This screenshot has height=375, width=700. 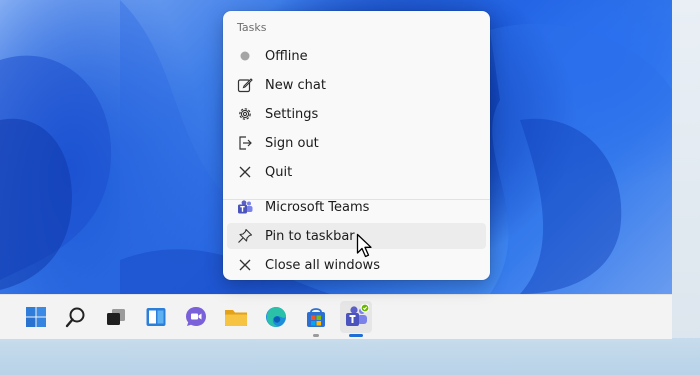 I want to click on menu-item-label: Settings, so click(x=292, y=114).